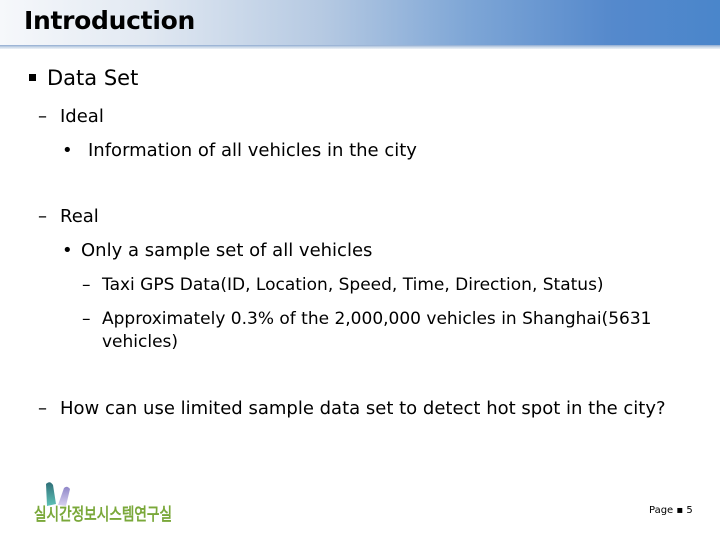  I want to click on slide-title: Introduction, so click(109, 20).